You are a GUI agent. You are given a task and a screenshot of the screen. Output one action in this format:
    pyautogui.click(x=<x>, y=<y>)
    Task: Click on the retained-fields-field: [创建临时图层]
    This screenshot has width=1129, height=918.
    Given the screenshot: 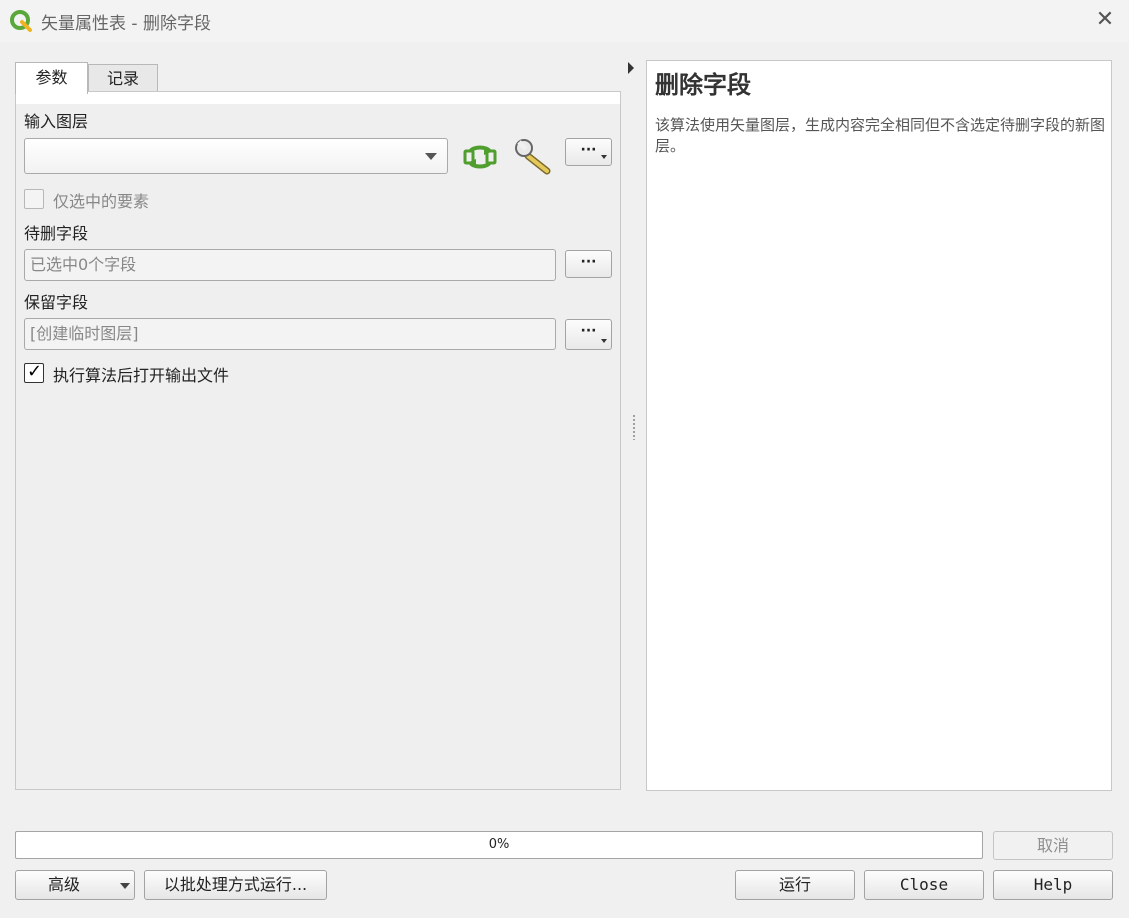 What is the action you would take?
    pyautogui.click(x=290, y=334)
    